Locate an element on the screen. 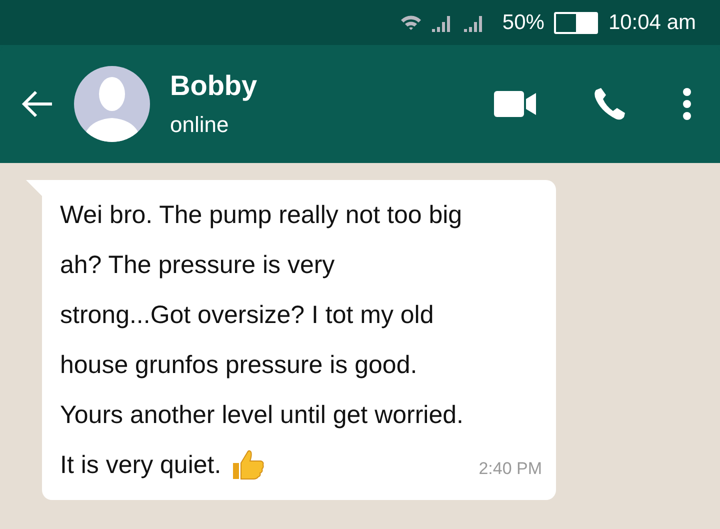  more-options-icon is located at coordinates (687, 104).